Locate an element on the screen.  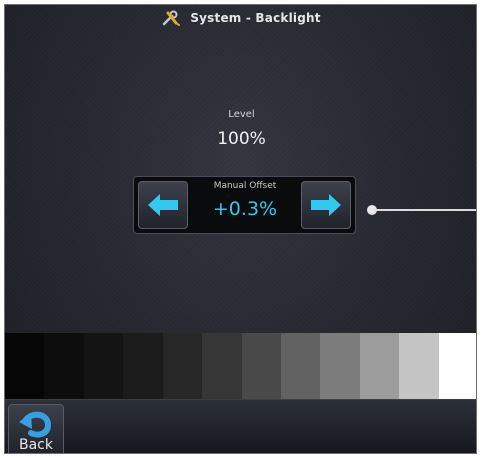
increase-offset-button is located at coordinates (326, 205).